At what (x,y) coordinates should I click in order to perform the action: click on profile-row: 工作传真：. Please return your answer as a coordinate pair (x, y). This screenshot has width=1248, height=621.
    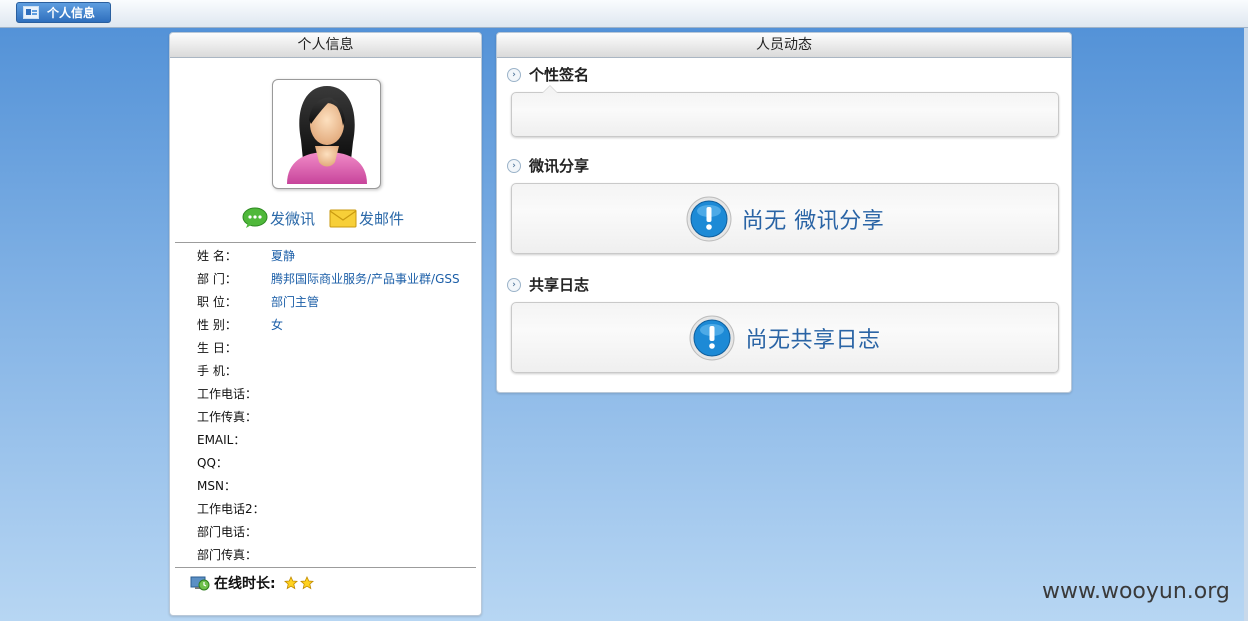
    Looking at the image, I should click on (337, 417).